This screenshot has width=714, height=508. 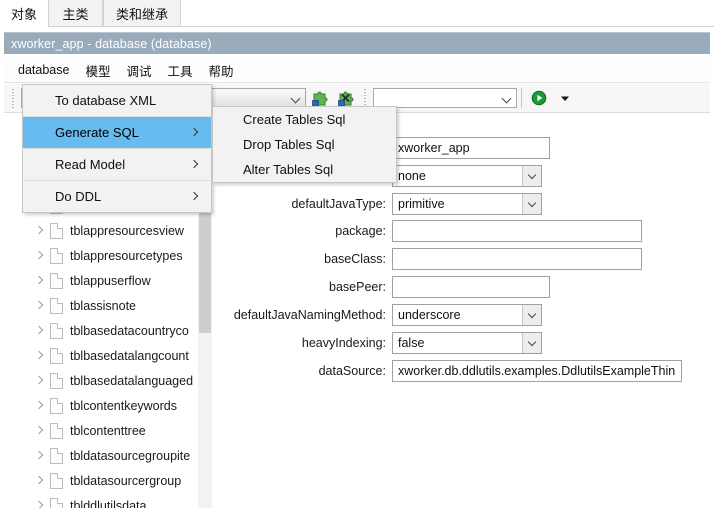 I want to click on tree-item: tblbasedatalanguaged, so click(x=108, y=380).